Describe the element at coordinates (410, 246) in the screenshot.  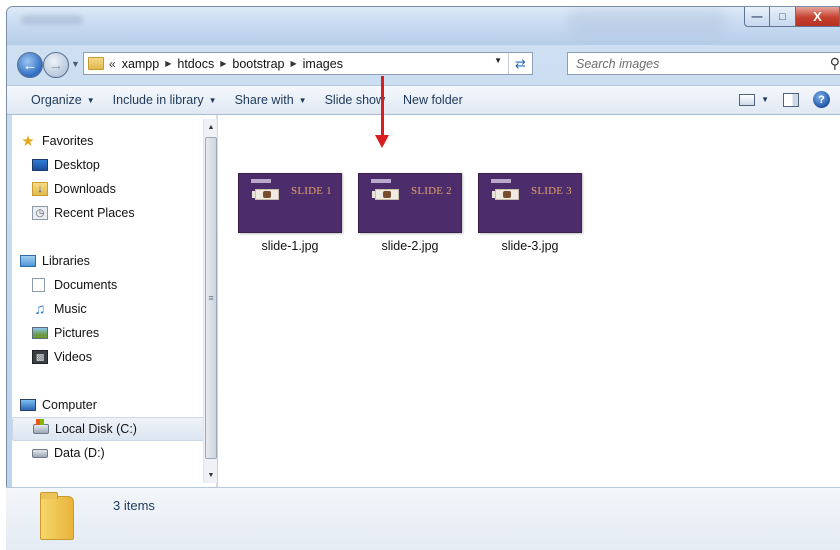
I see `file-name: slide-2.jpg` at that location.